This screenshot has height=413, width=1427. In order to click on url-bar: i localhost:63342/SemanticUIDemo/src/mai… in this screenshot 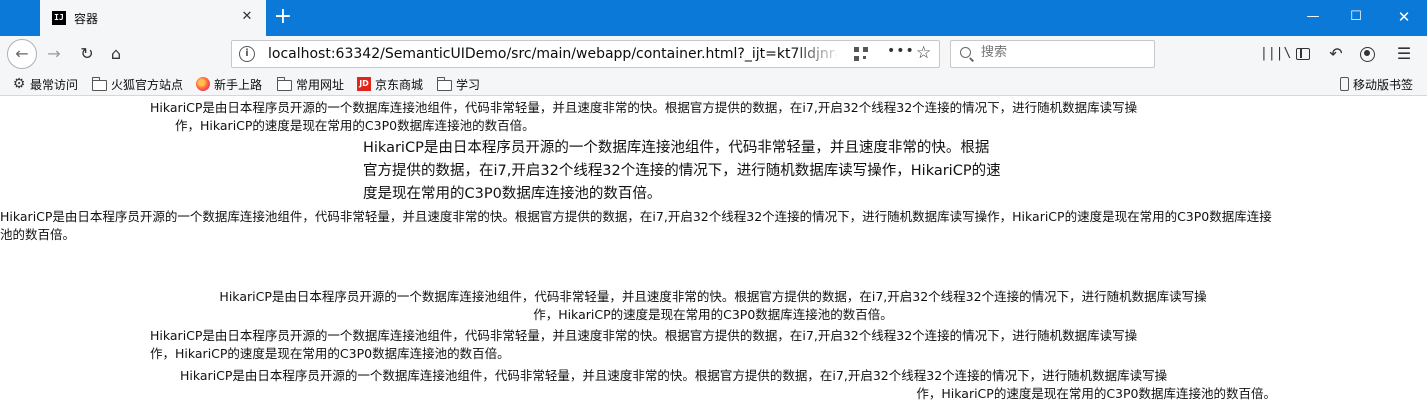, I will do `click(585, 54)`.